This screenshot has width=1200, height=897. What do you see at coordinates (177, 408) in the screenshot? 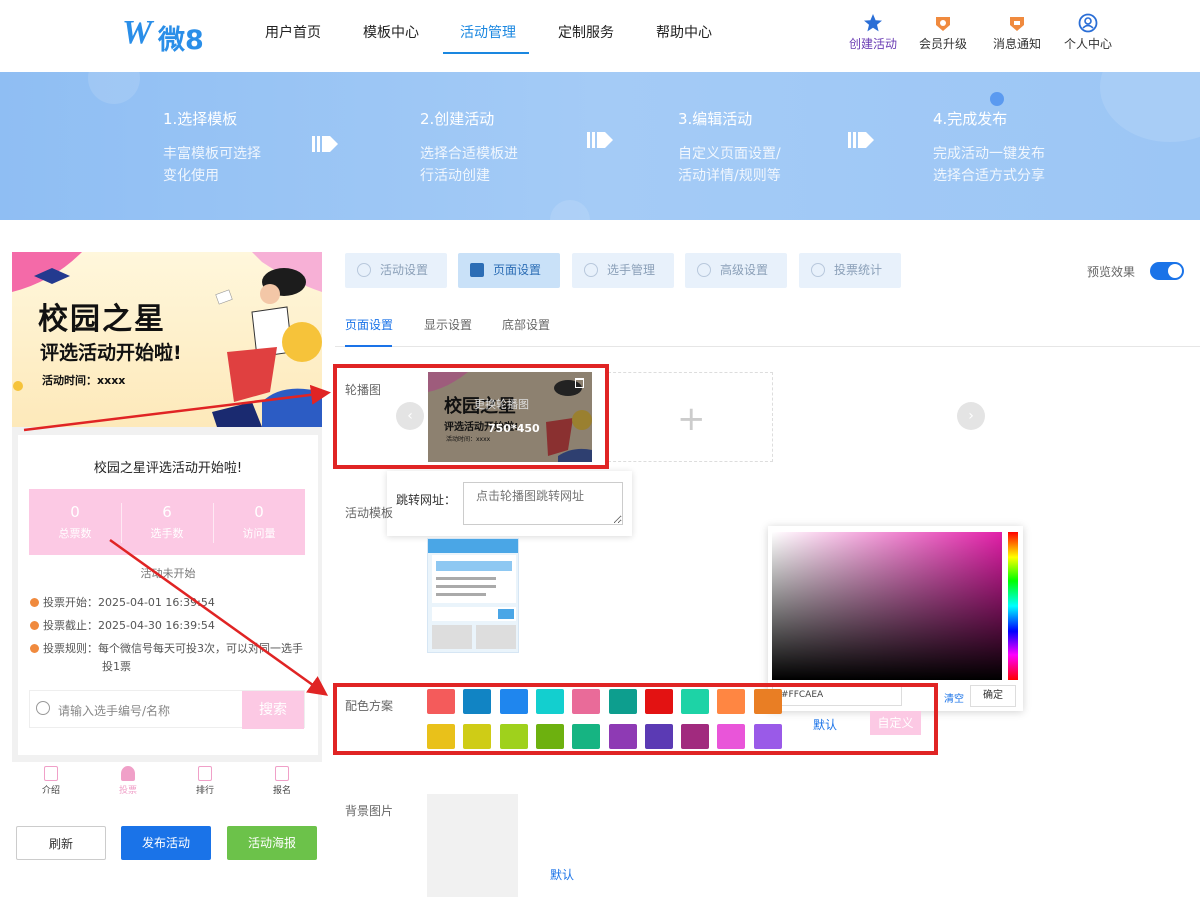
I see `arrow-to-carousel` at bounding box center [177, 408].